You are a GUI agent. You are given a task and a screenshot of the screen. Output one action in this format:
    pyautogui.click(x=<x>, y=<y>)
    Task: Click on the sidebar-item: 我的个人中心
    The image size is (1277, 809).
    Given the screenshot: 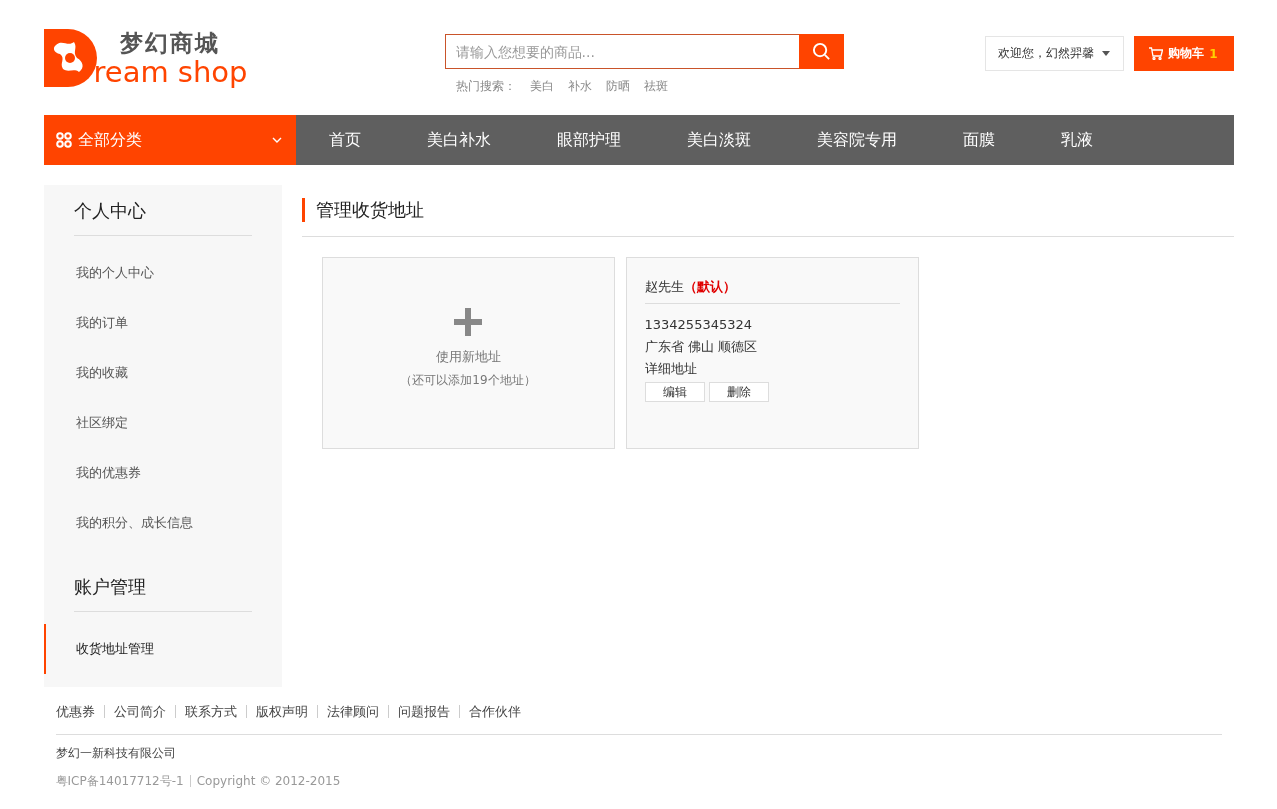 What is the action you would take?
    pyautogui.click(x=162, y=273)
    